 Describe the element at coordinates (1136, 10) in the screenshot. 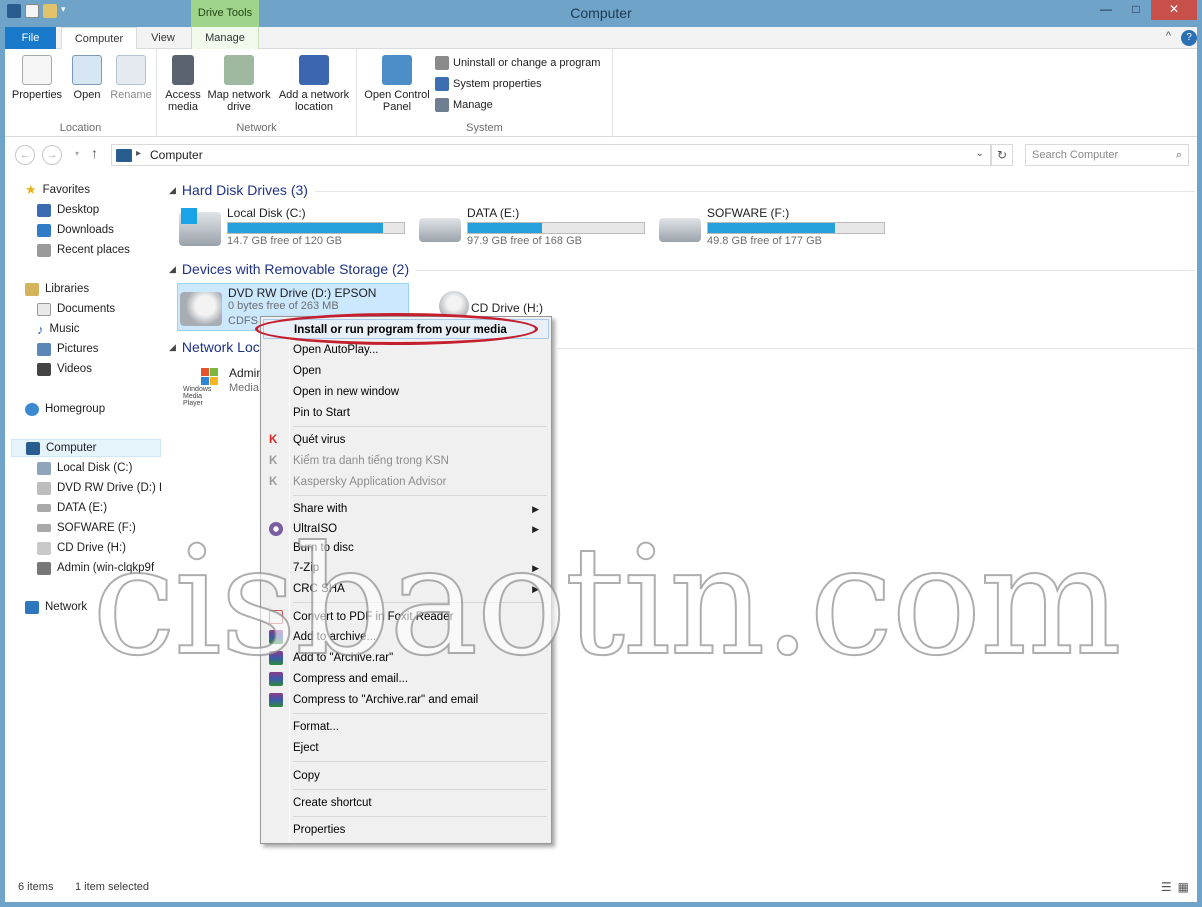

I see `maximize-button: □` at that location.